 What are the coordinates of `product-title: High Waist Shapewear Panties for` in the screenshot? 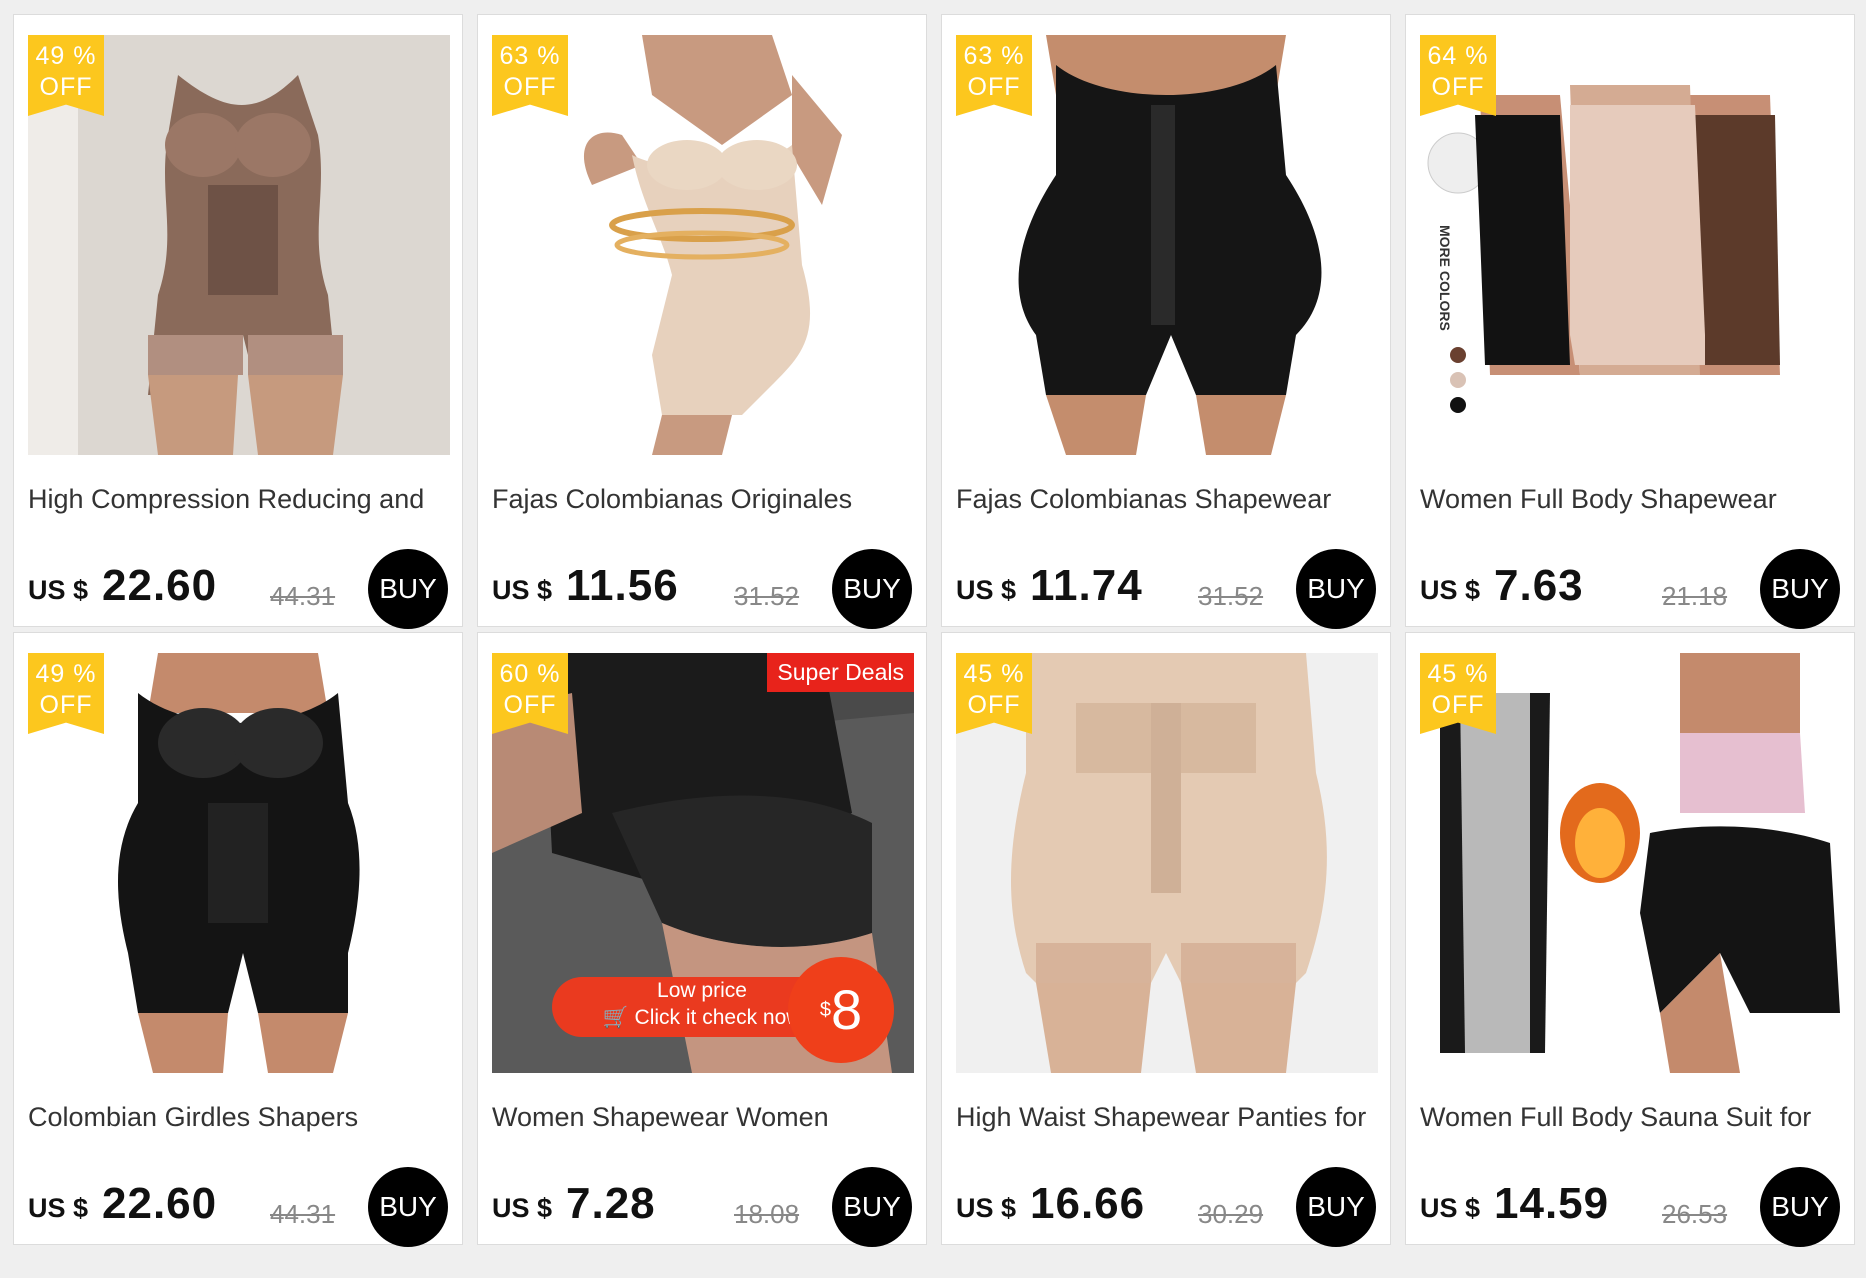 It's located at (1171, 1117).